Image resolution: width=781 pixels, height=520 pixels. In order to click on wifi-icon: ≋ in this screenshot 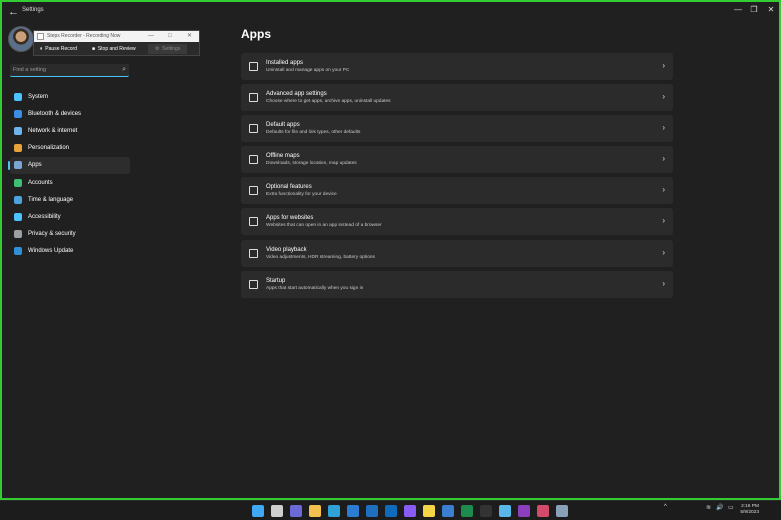, I will do `click(708, 507)`.